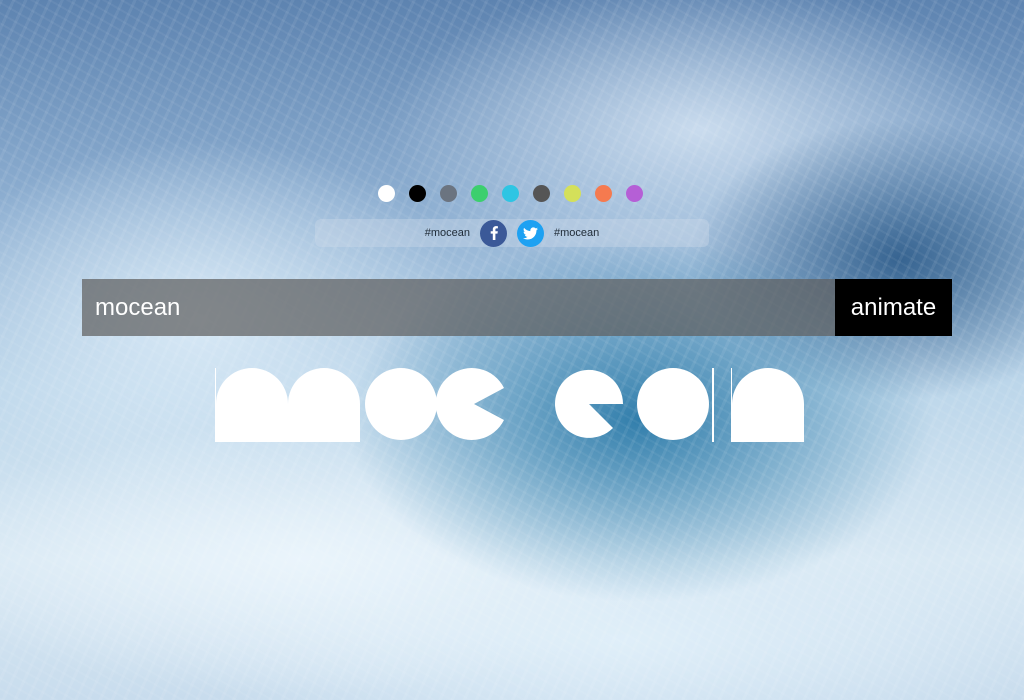 The image size is (1024, 700). What do you see at coordinates (768, 405) in the screenshot?
I see `logo-letter-n` at bounding box center [768, 405].